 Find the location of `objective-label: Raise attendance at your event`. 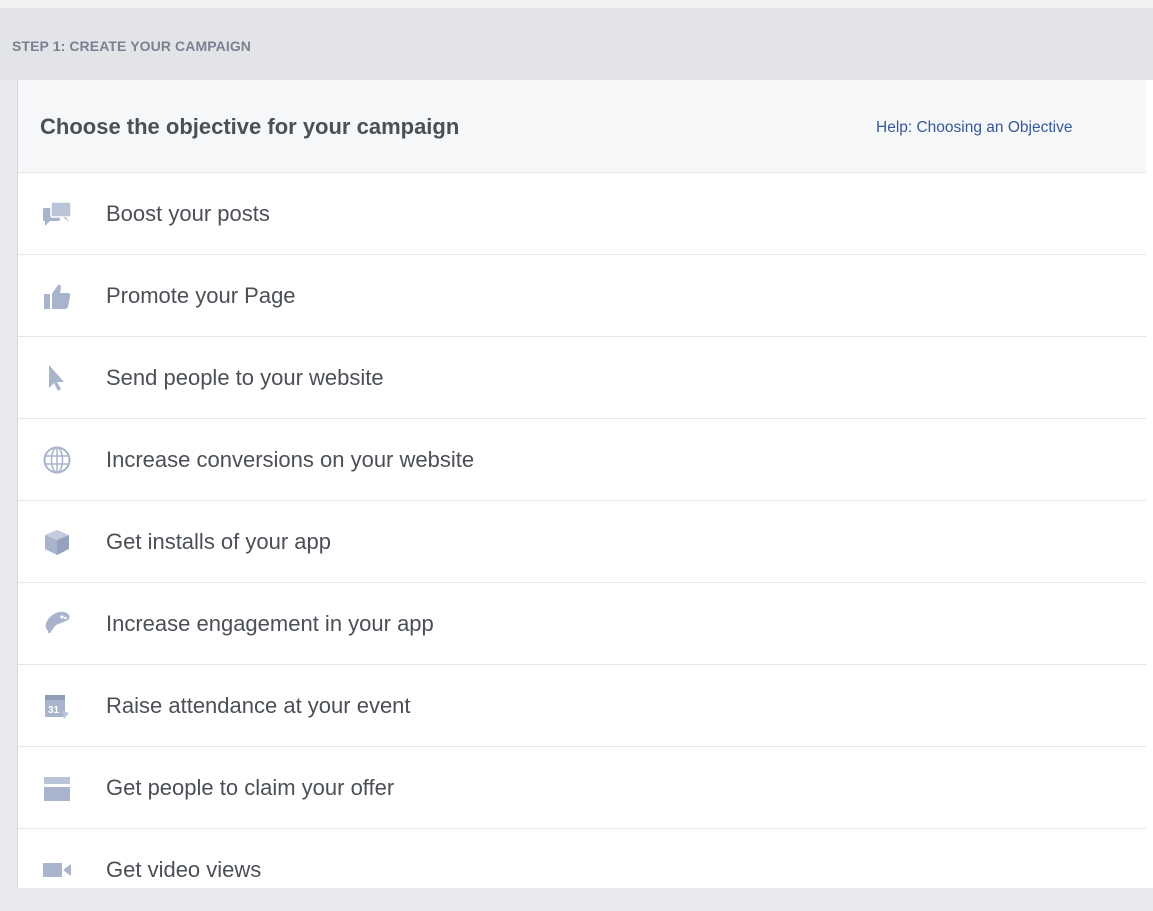

objective-label: Raise attendance at your event is located at coordinates (258, 705).